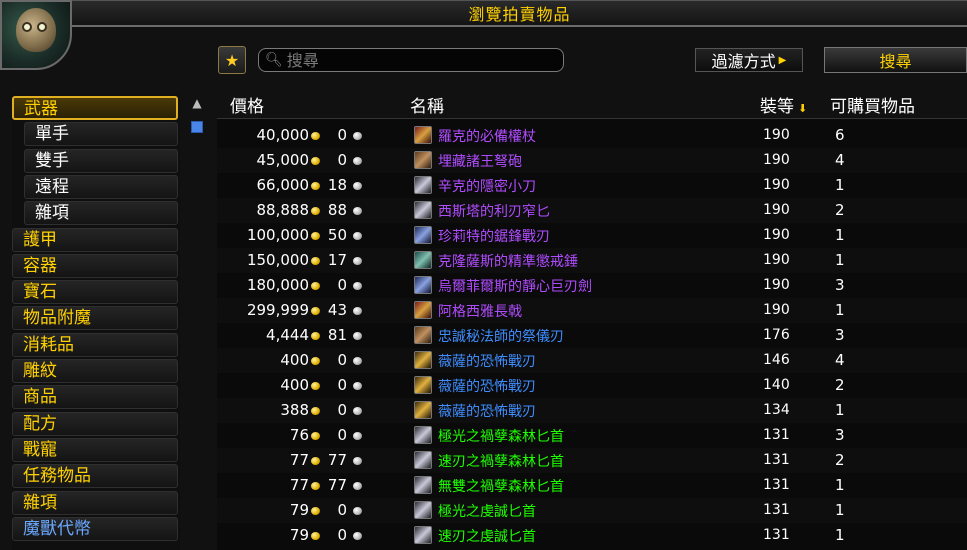 This screenshot has height=550, width=967. What do you see at coordinates (783, 104) in the screenshot?
I see `column-header-ilvl: 裝等 ⬇` at bounding box center [783, 104].